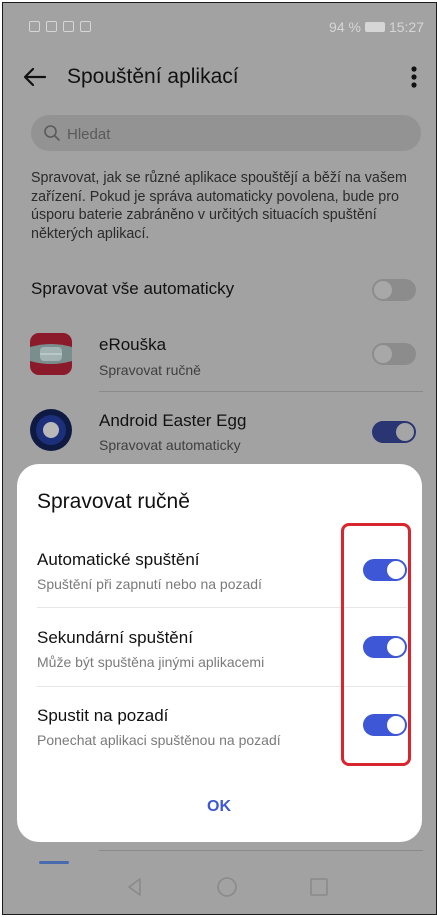  I want to click on app-name: eRouška, so click(133, 344).